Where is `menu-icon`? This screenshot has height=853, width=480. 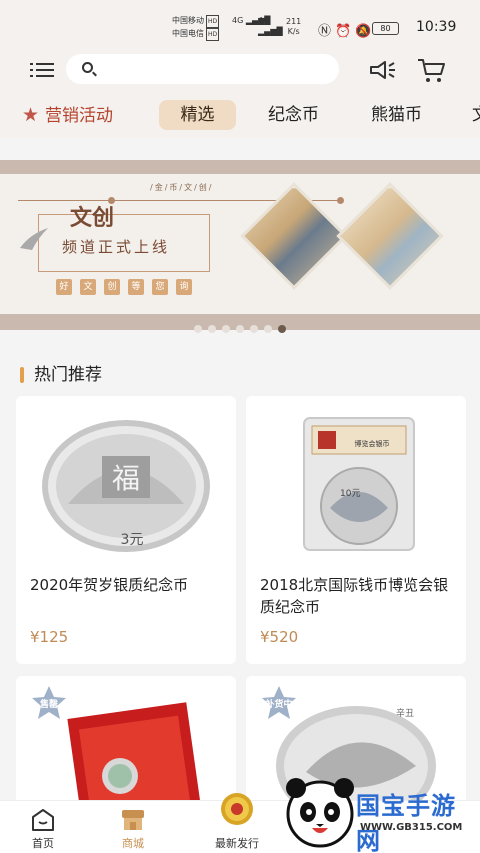
menu-icon is located at coordinates (42, 70).